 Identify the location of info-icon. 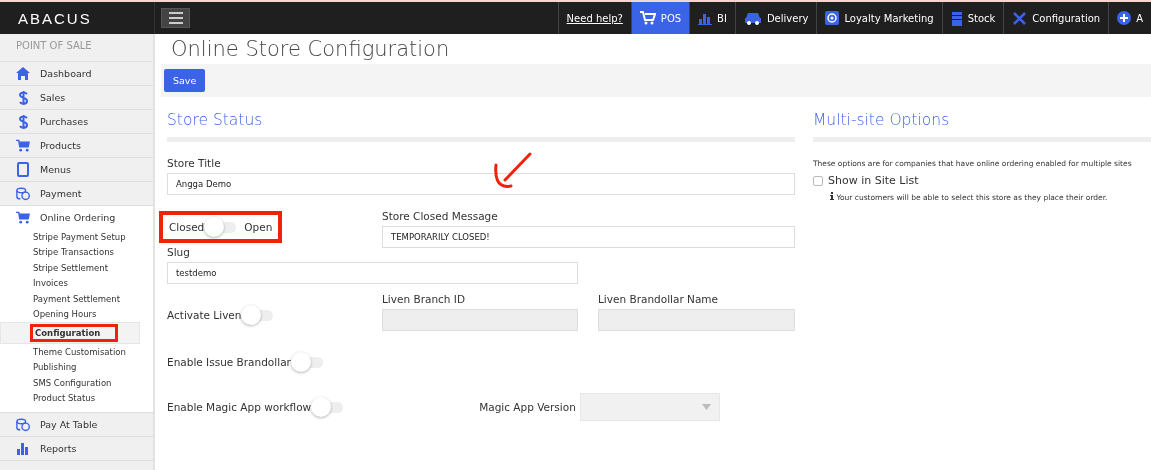
(832, 196).